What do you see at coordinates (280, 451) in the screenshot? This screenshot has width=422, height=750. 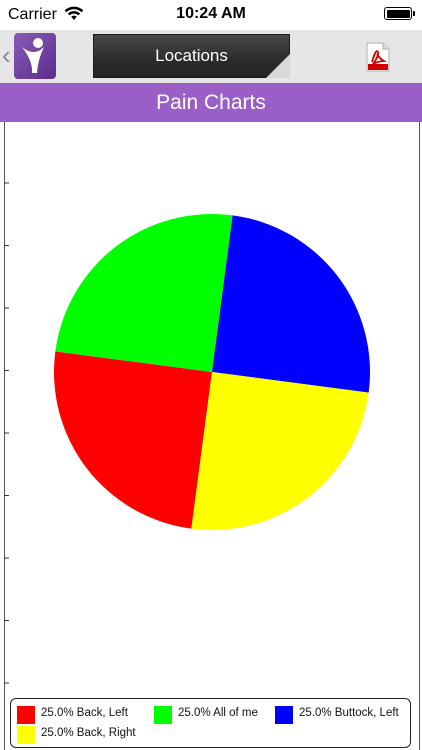 I see `pie-slice-back-right` at bounding box center [280, 451].